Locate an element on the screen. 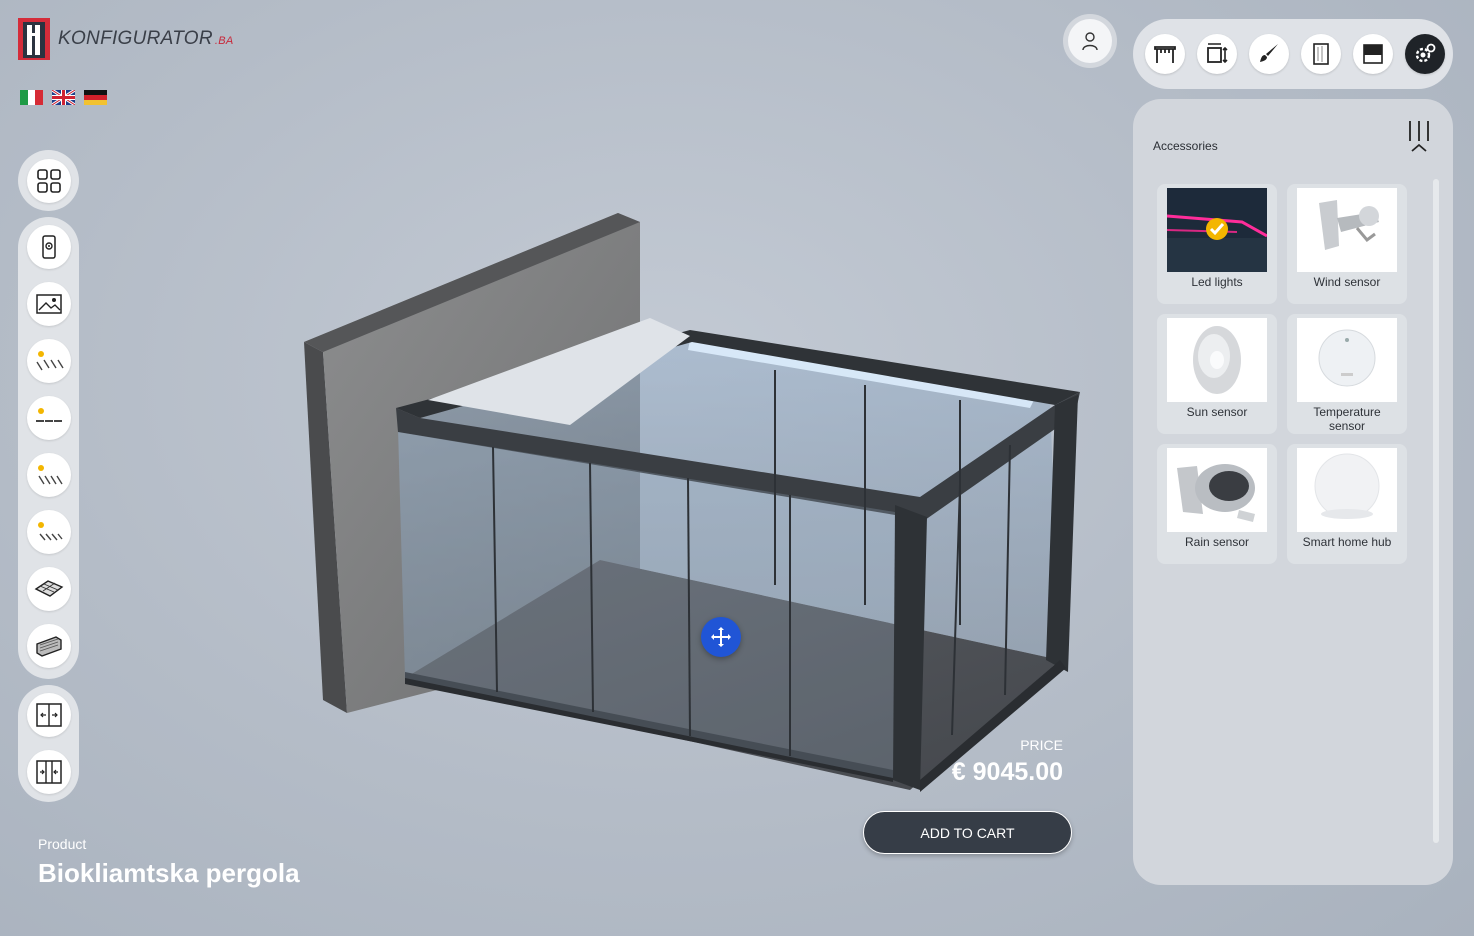  louvers-closed-button is located at coordinates (48, 532).